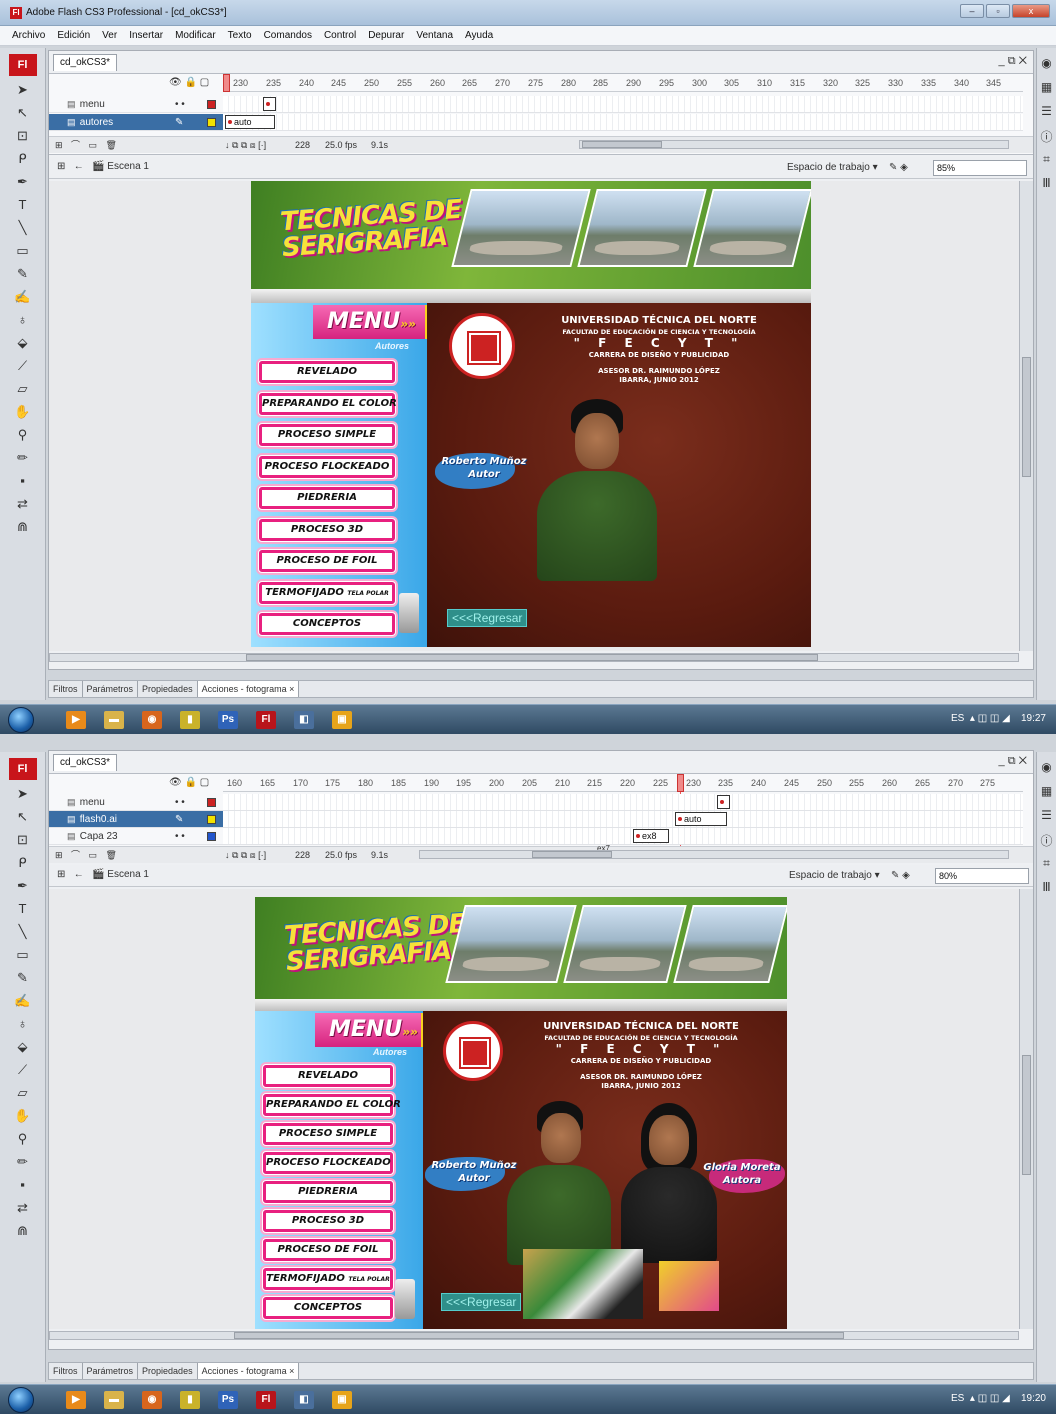  What do you see at coordinates (28, 35) in the screenshot?
I see `menu-archivo: Archivo` at bounding box center [28, 35].